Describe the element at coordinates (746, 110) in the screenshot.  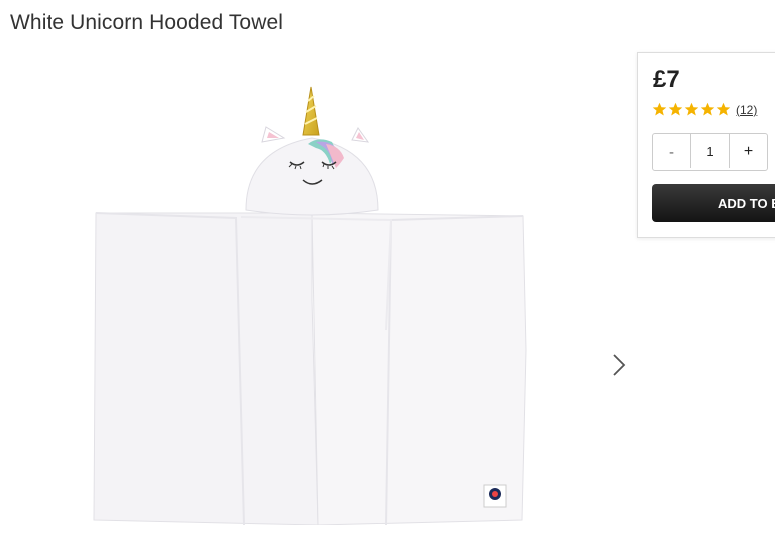
I see `review-count-link: (12)` at that location.